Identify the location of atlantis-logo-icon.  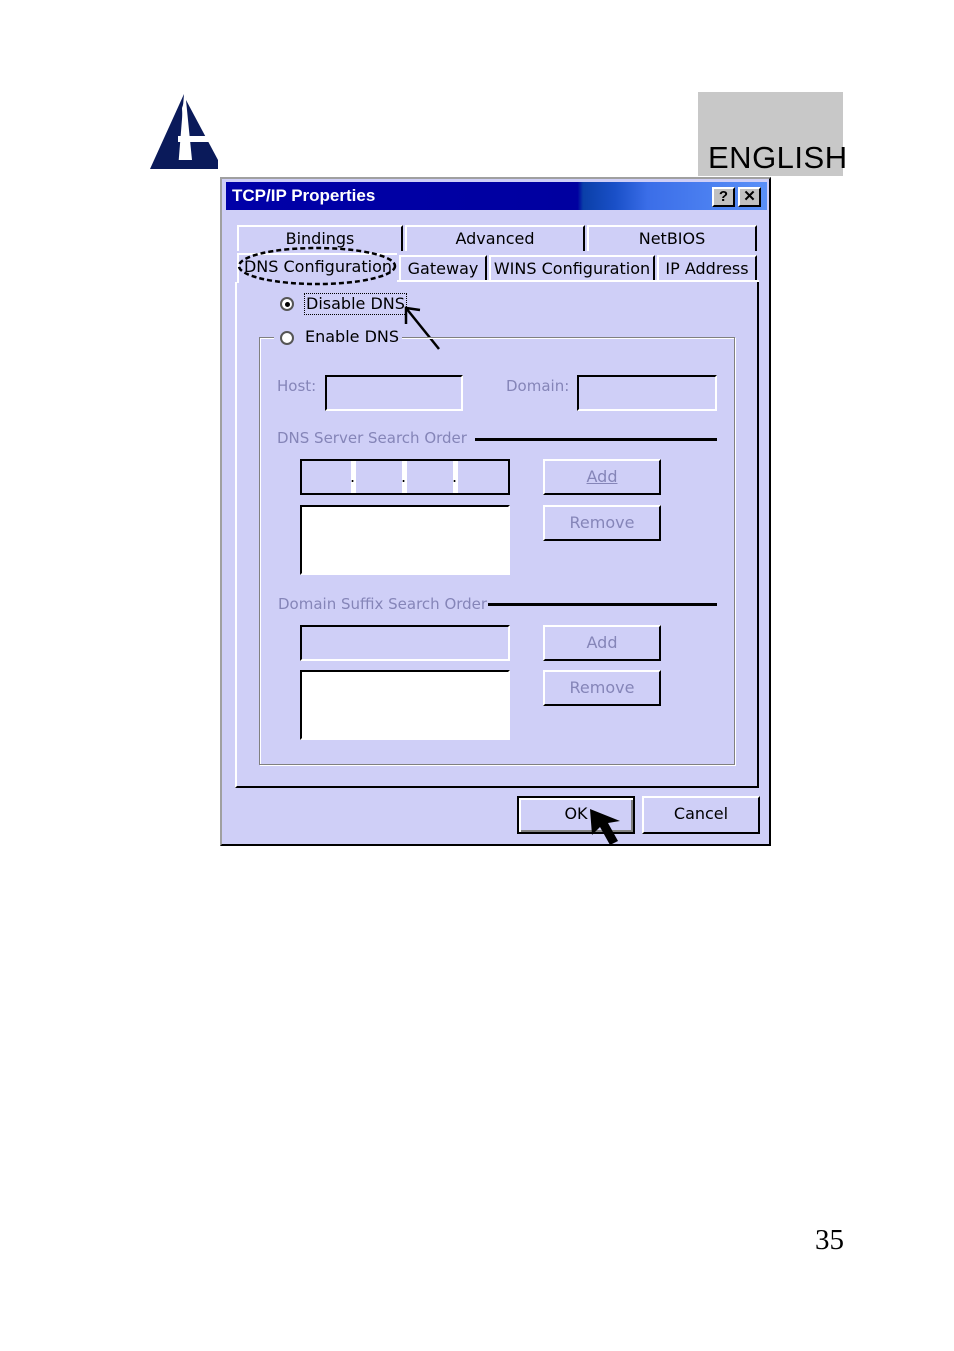
(184, 131).